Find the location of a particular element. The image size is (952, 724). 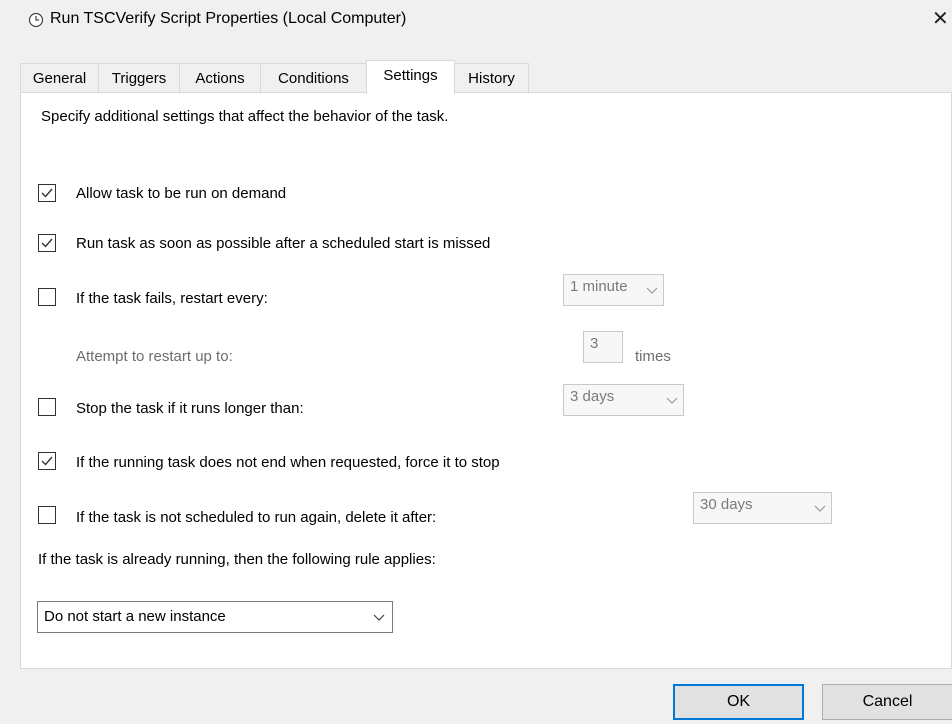

stop-duration-value: 3 days is located at coordinates (592, 396).